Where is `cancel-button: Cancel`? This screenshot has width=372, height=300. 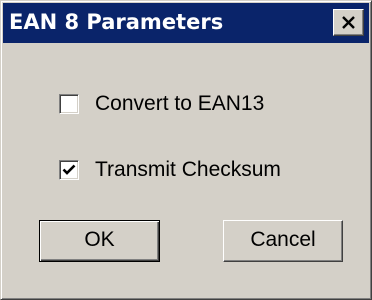 cancel-button: Cancel is located at coordinates (283, 241).